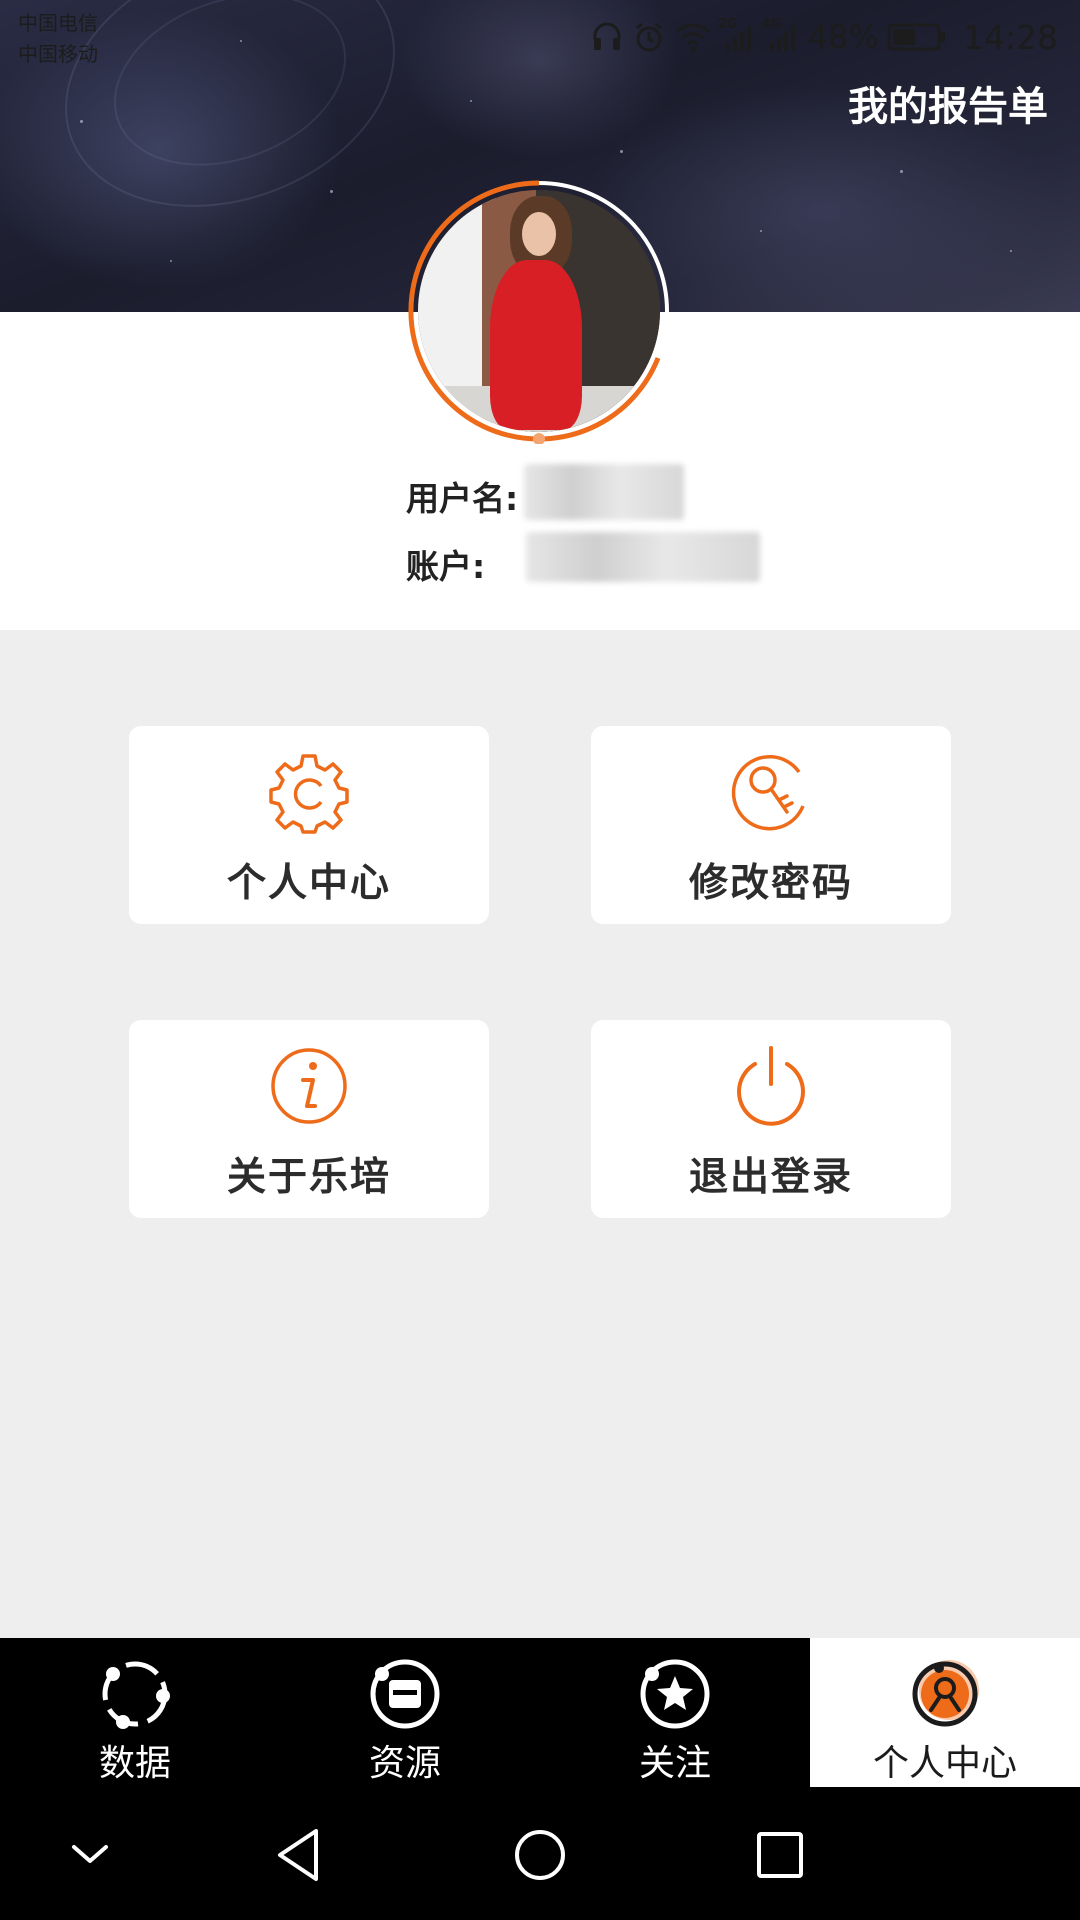  What do you see at coordinates (90, 1855) in the screenshot?
I see `chevron-down-icon` at bounding box center [90, 1855].